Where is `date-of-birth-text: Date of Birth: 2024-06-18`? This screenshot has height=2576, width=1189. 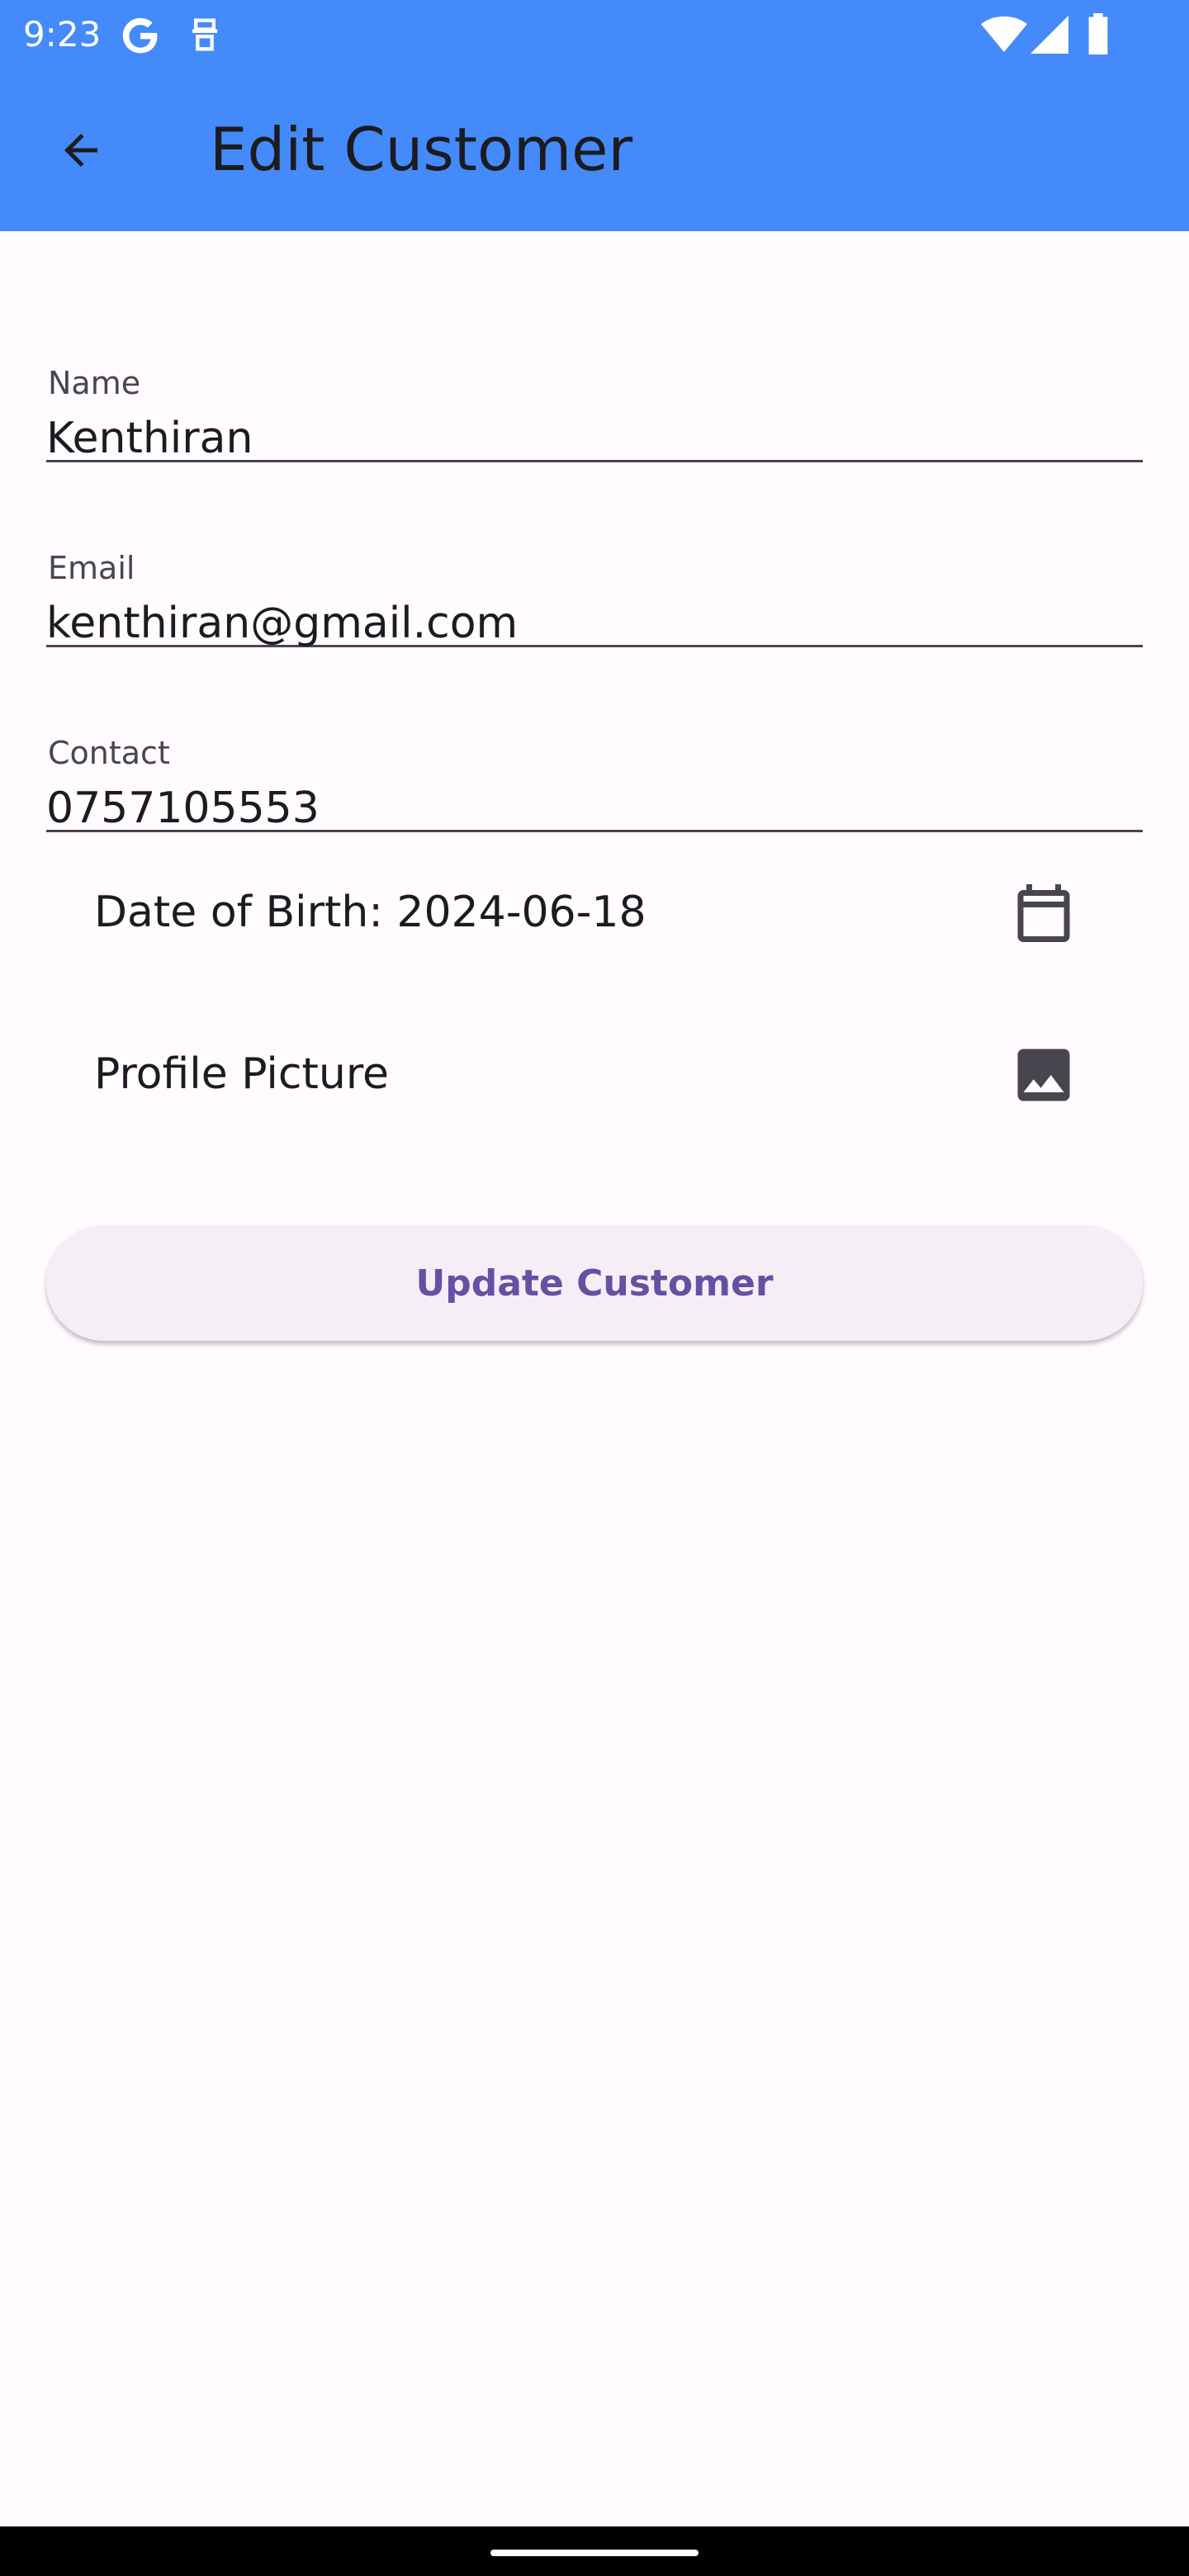
date-of-birth-text: Date of Birth: 2024-06-18 is located at coordinates (370, 912).